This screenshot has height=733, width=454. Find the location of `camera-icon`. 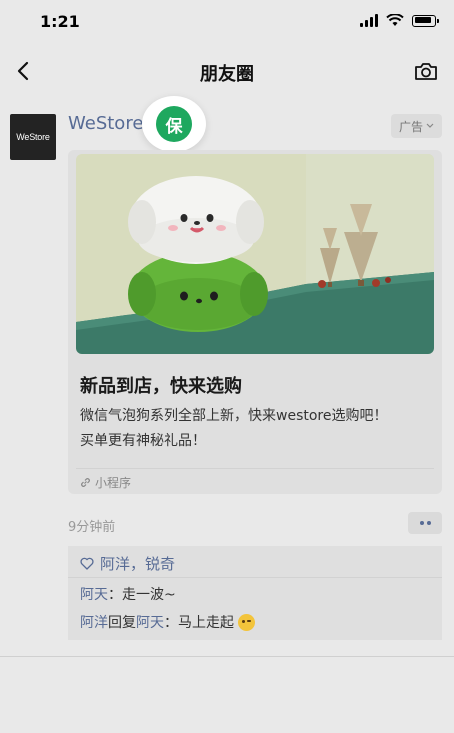

camera-icon is located at coordinates (426, 71).